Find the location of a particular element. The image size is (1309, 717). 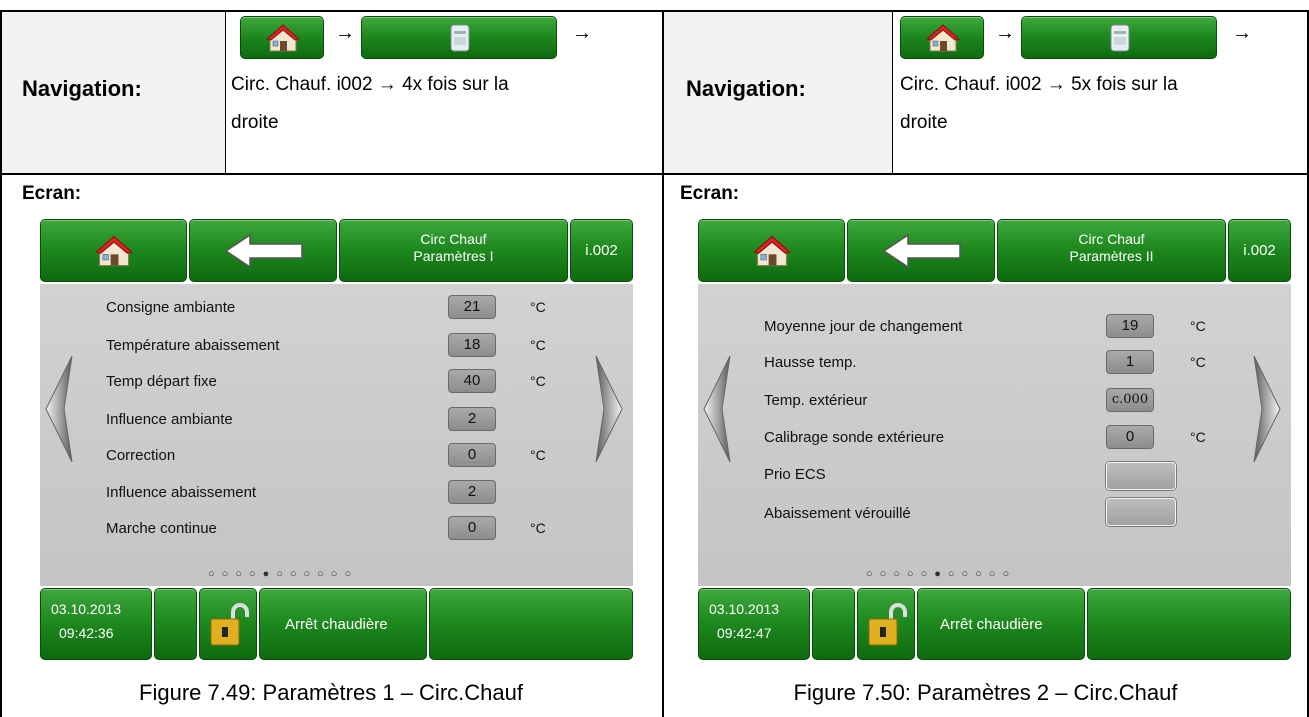

param-value: 1 is located at coordinates (1130, 362).